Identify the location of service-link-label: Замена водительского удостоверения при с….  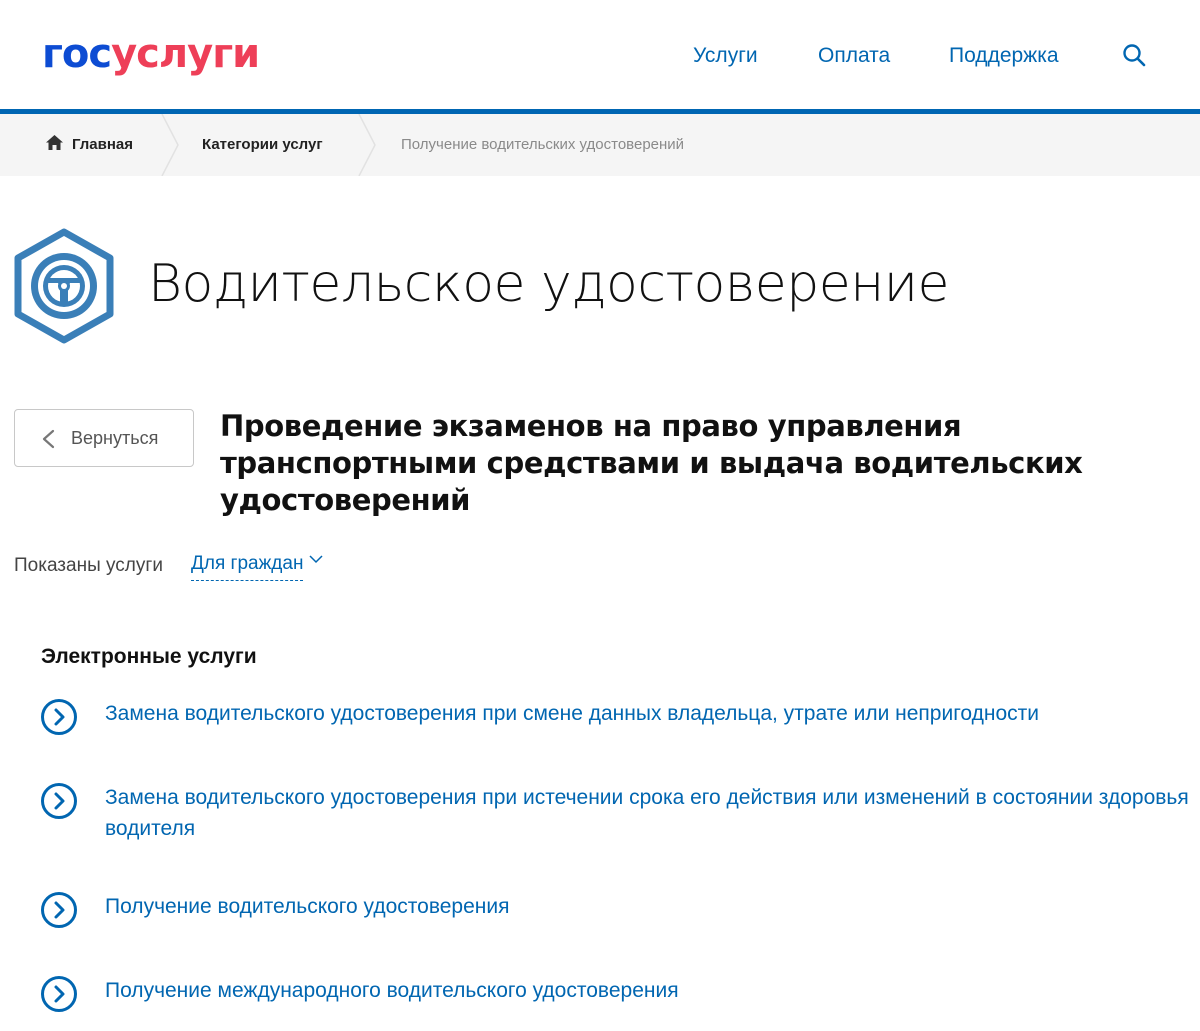
(572, 713).